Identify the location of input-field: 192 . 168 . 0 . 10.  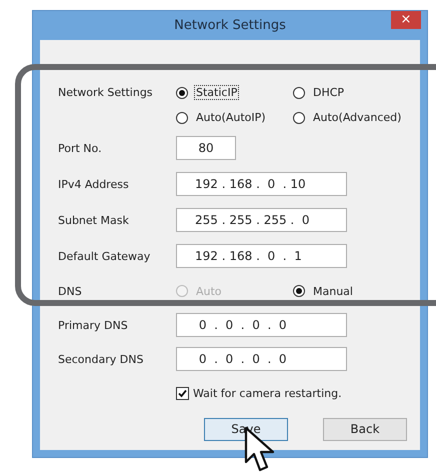
(261, 184).